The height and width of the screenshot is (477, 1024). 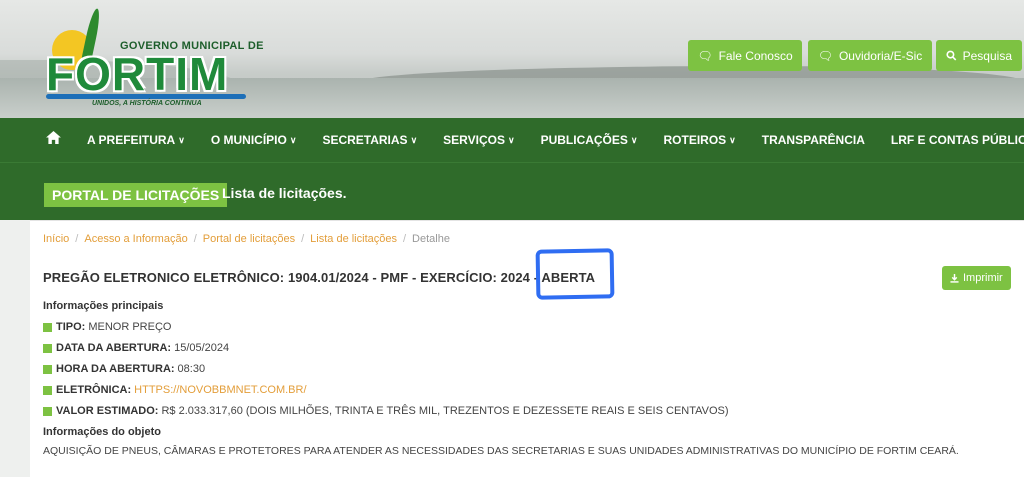 What do you see at coordinates (147, 103) in the screenshot?
I see `logo-tagline: UNIDOS, A HISTÓRIA CONTINUA` at bounding box center [147, 103].